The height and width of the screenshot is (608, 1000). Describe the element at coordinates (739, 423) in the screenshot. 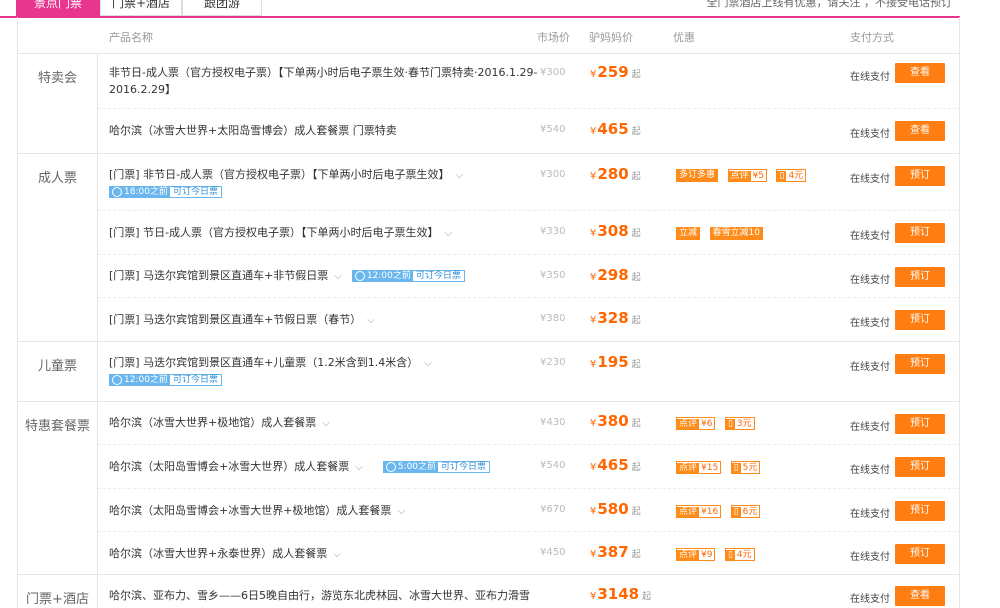

I see `mobile-promo-tag: ▯ 3元` at that location.